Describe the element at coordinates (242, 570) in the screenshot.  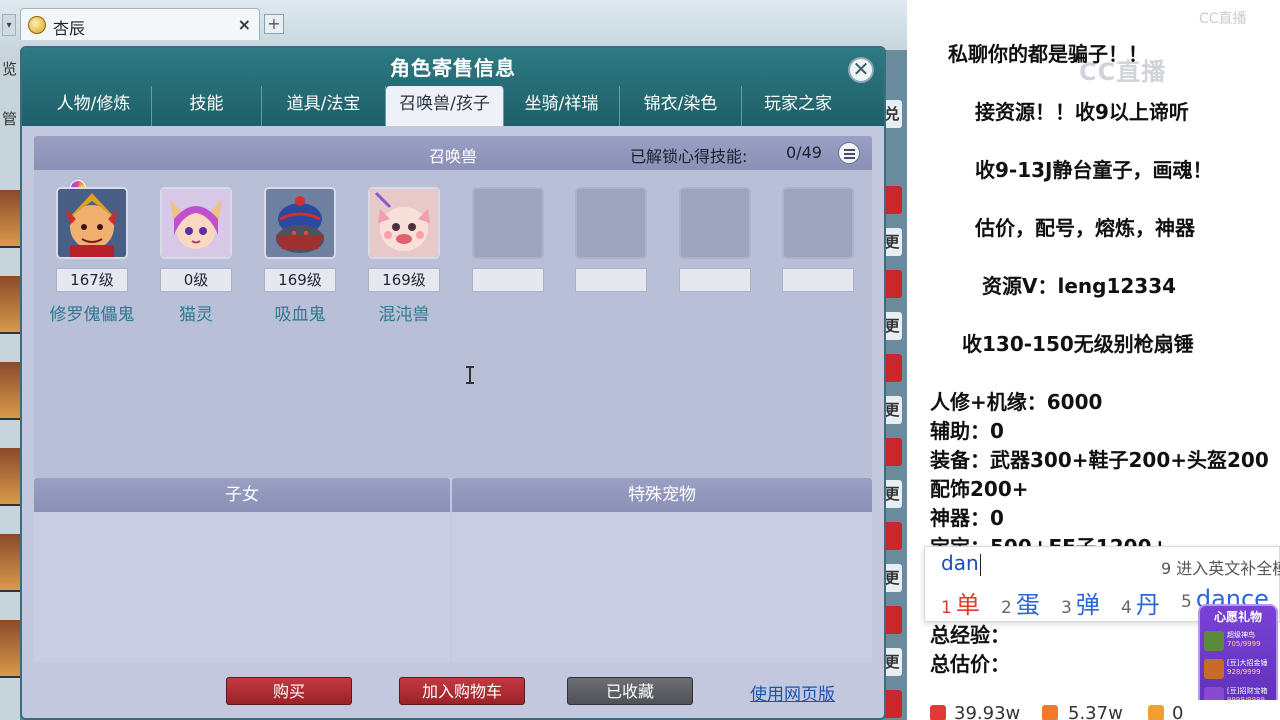
I see `children-panel: 子女` at that location.